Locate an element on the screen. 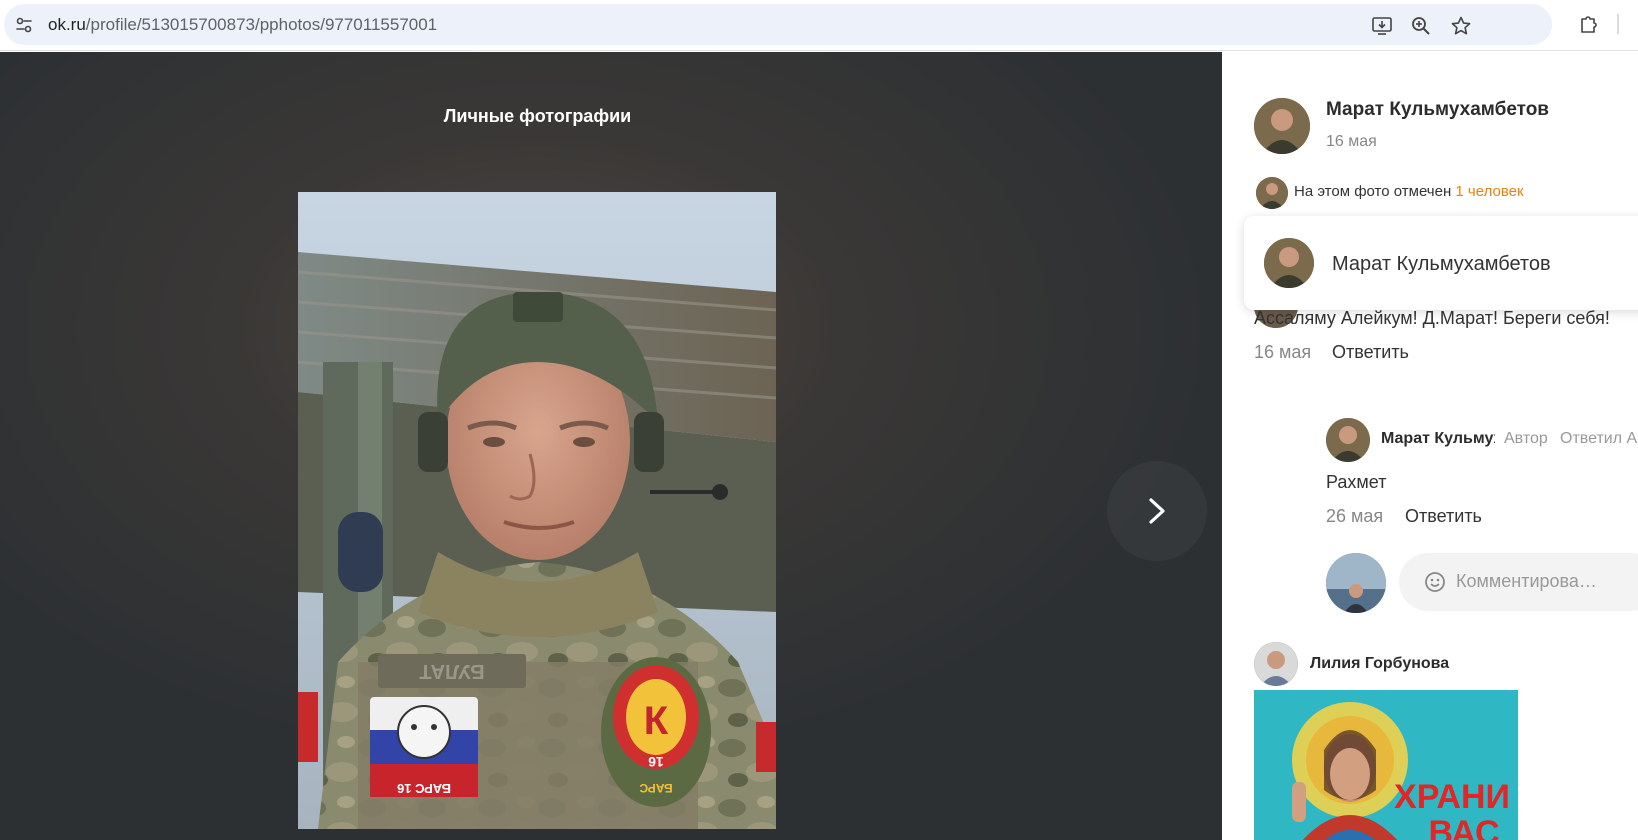 The image size is (1638, 840). liliya-avatar is located at coordinates (1276, 664).